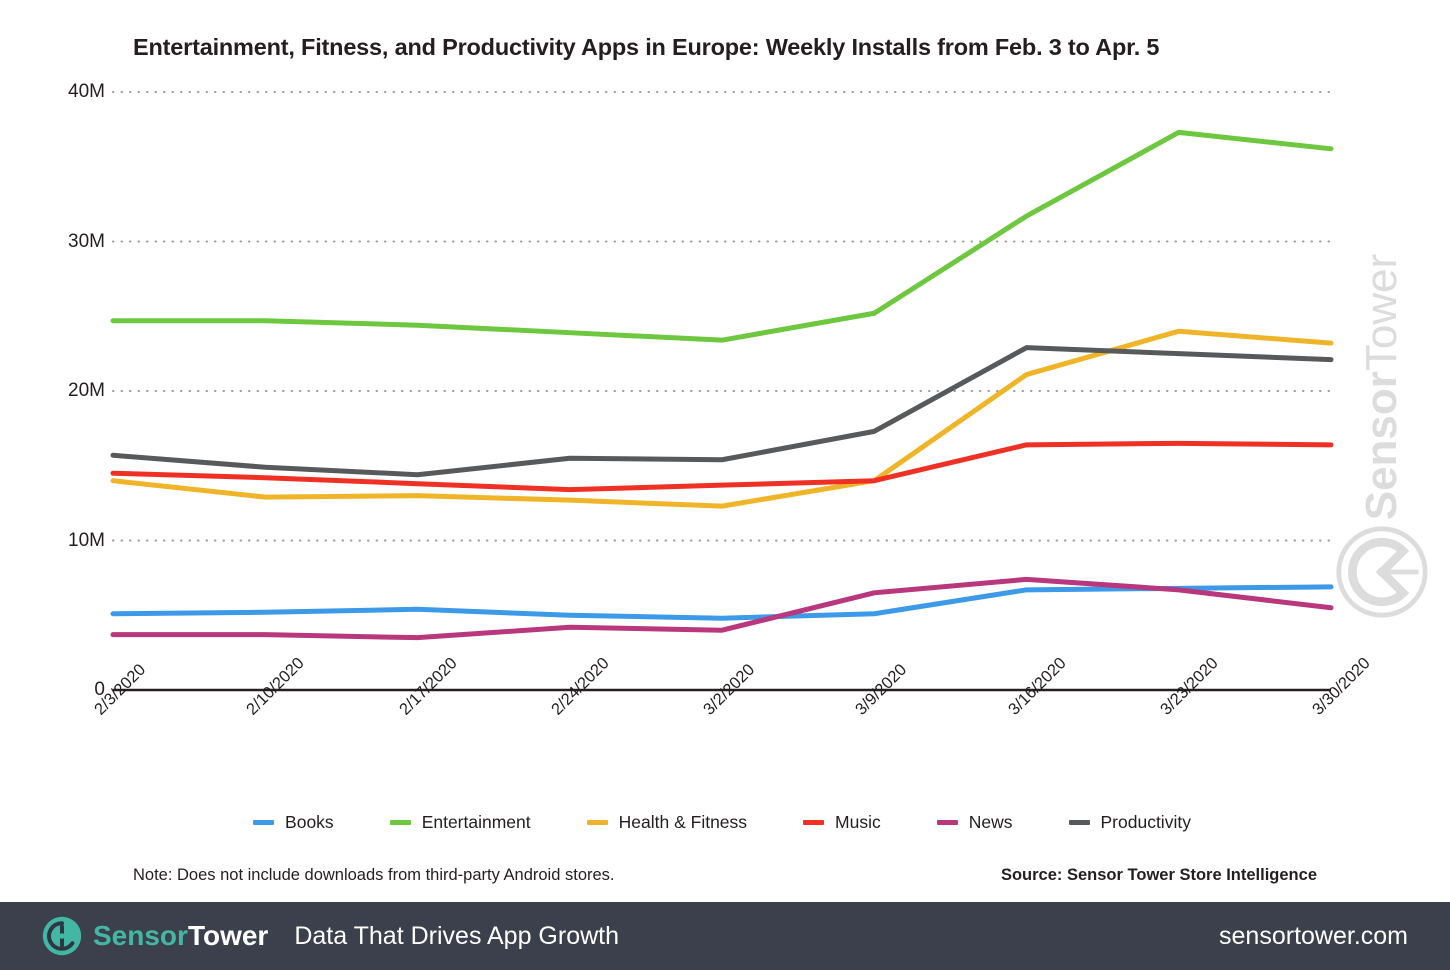 The height and width of the screenshot is (970, 1450). What do you see at coordinates (228, 935) in the screenshot?
I see `footer-brand-second: Tower` at bounding box center [228, 935].